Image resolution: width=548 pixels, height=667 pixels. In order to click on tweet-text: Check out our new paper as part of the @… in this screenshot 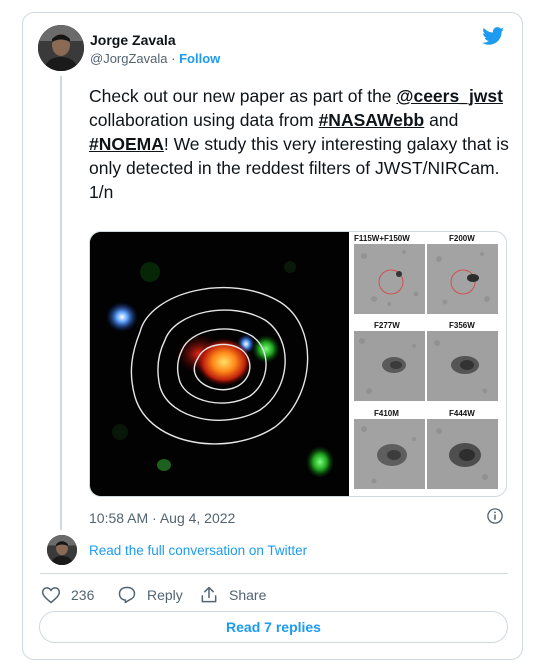, I will do `click(299, 144)`.